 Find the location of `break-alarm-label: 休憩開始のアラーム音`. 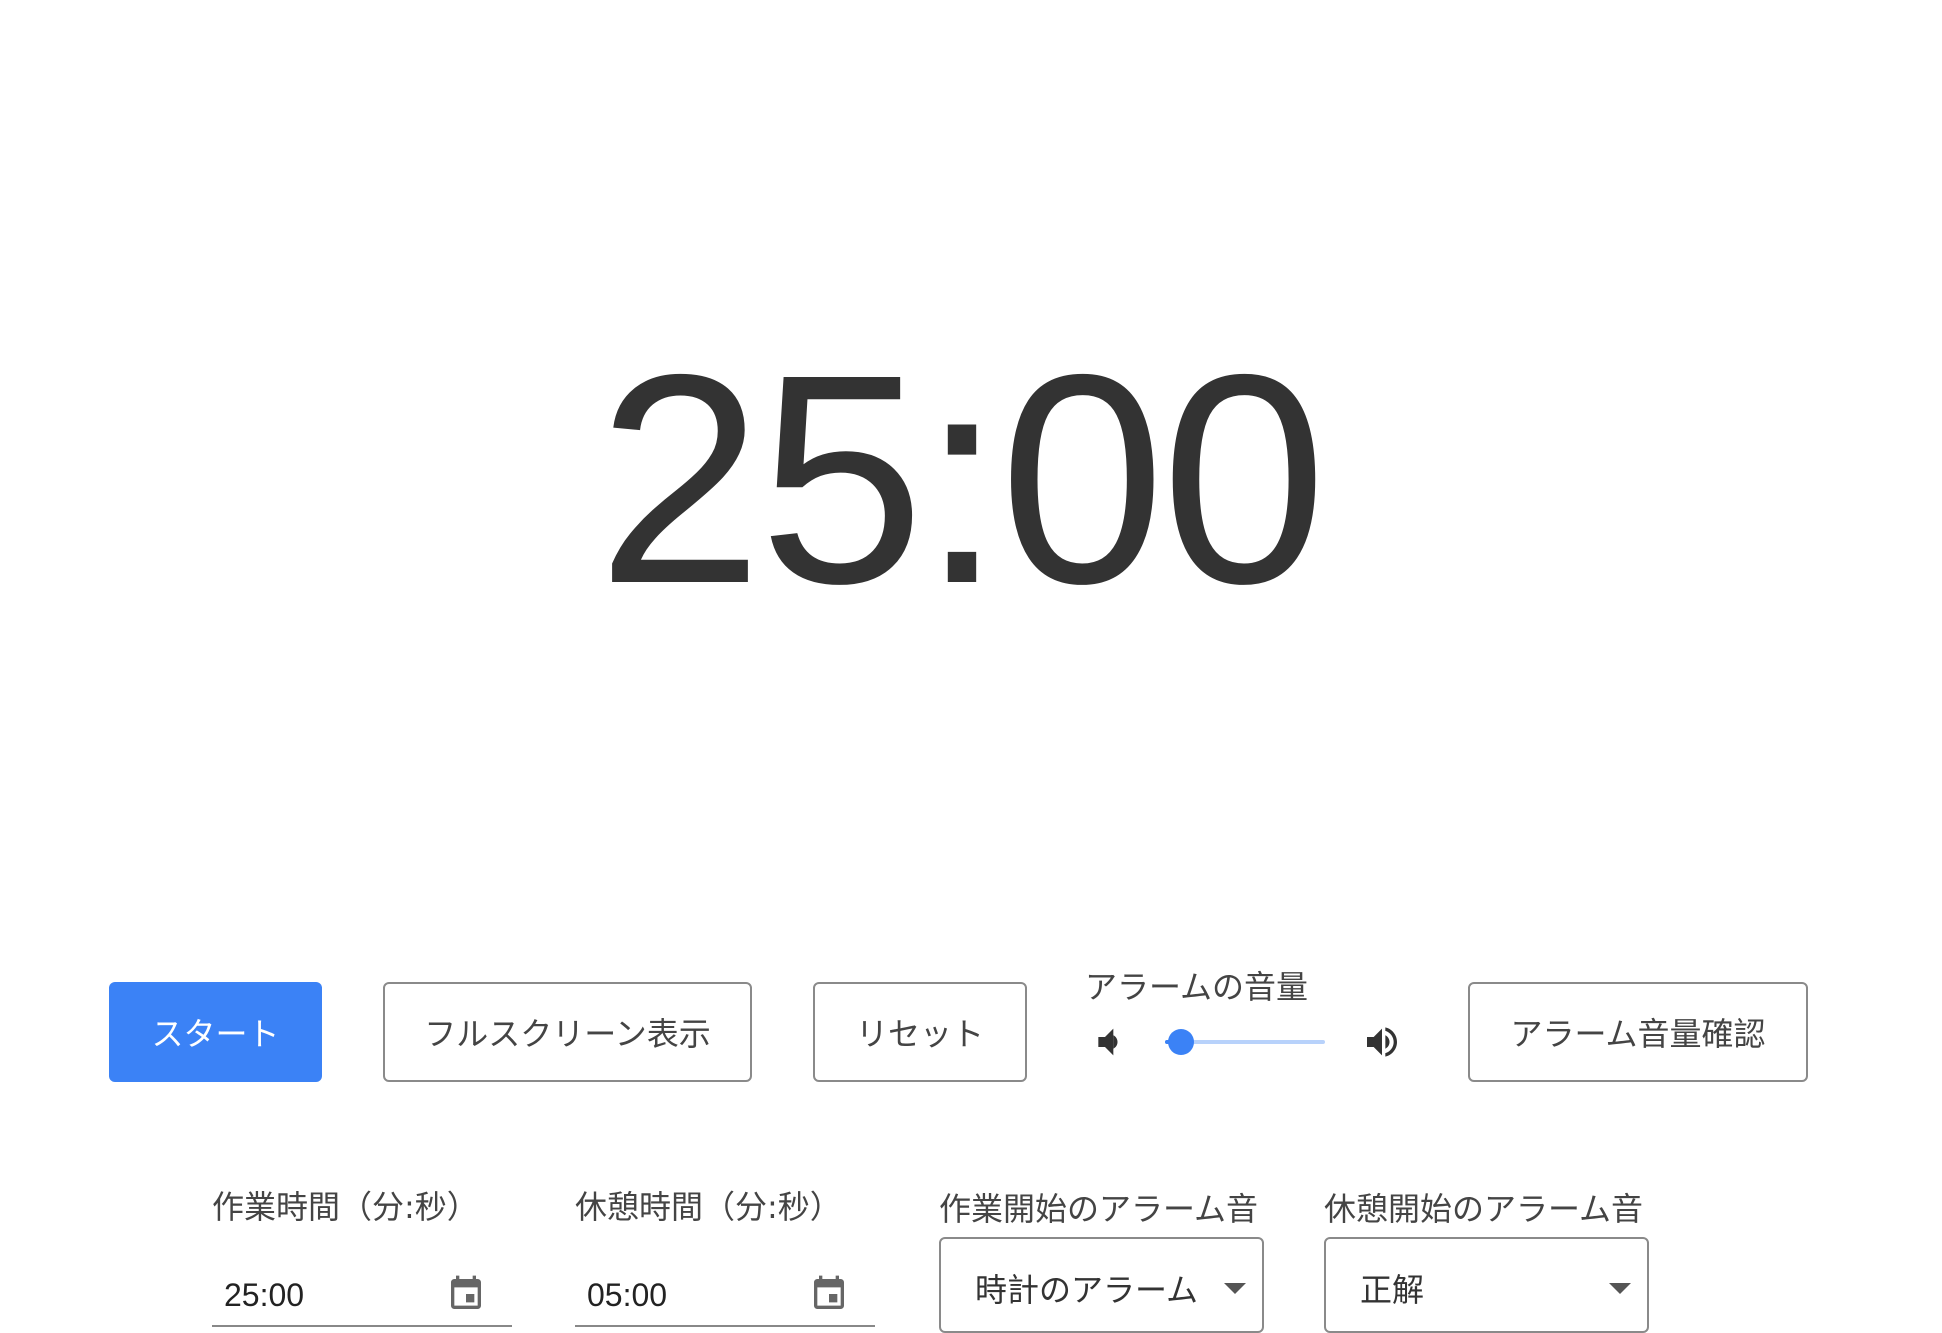

break-alarm-label: 休憩開始のアラーム音 is located at coordinates (1484, 1209).